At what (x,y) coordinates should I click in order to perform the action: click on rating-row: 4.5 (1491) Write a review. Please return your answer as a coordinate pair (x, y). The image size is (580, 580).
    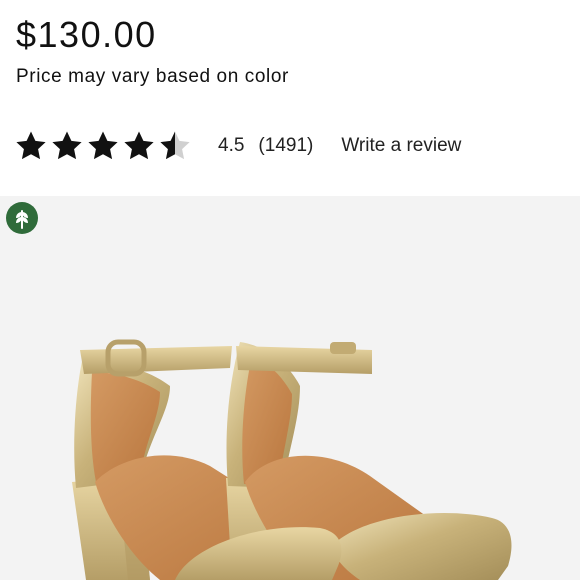
    Looking at the image, I should click on (237, 146).